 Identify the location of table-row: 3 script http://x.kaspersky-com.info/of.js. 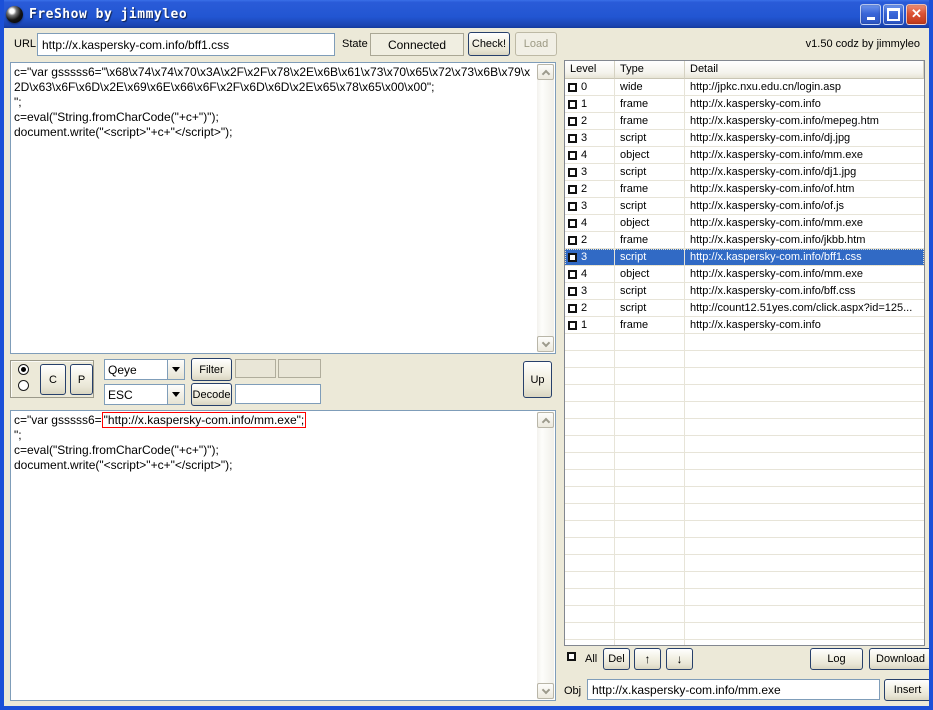
(744, 206).